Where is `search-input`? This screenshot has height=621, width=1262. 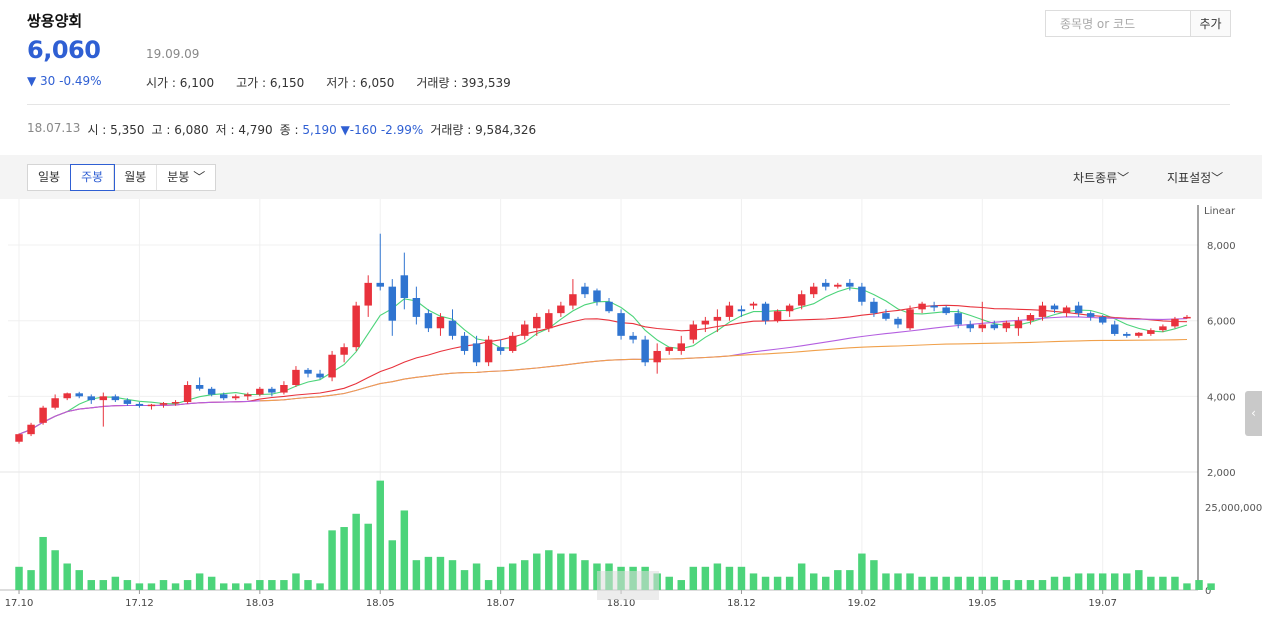
search-input is located at coordinates (1118, 23).